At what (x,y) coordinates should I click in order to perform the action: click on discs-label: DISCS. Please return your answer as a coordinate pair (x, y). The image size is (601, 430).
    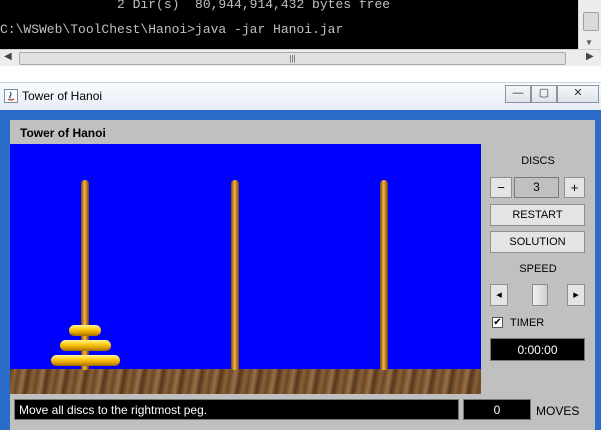
    Looking at the image, I should click on (538, 161).